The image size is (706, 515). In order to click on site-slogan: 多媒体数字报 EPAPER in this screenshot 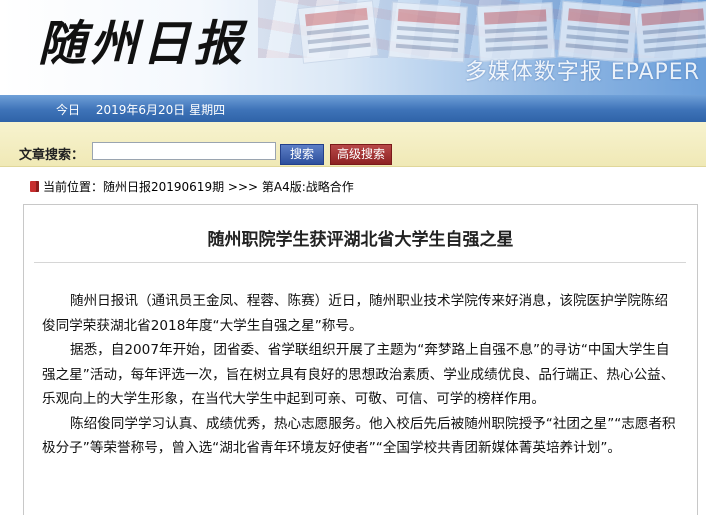, I will do `click(582, 72)`.